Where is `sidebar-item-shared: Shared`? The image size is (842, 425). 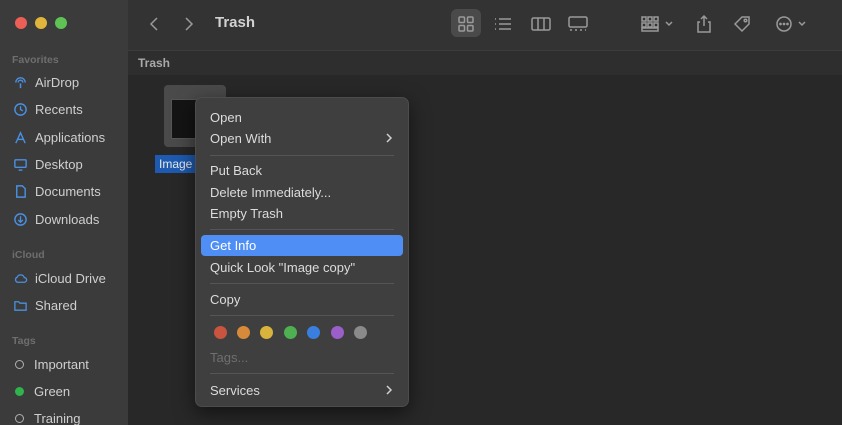 sidebar-item-shared: Shared is located at coordinates (68, 305).